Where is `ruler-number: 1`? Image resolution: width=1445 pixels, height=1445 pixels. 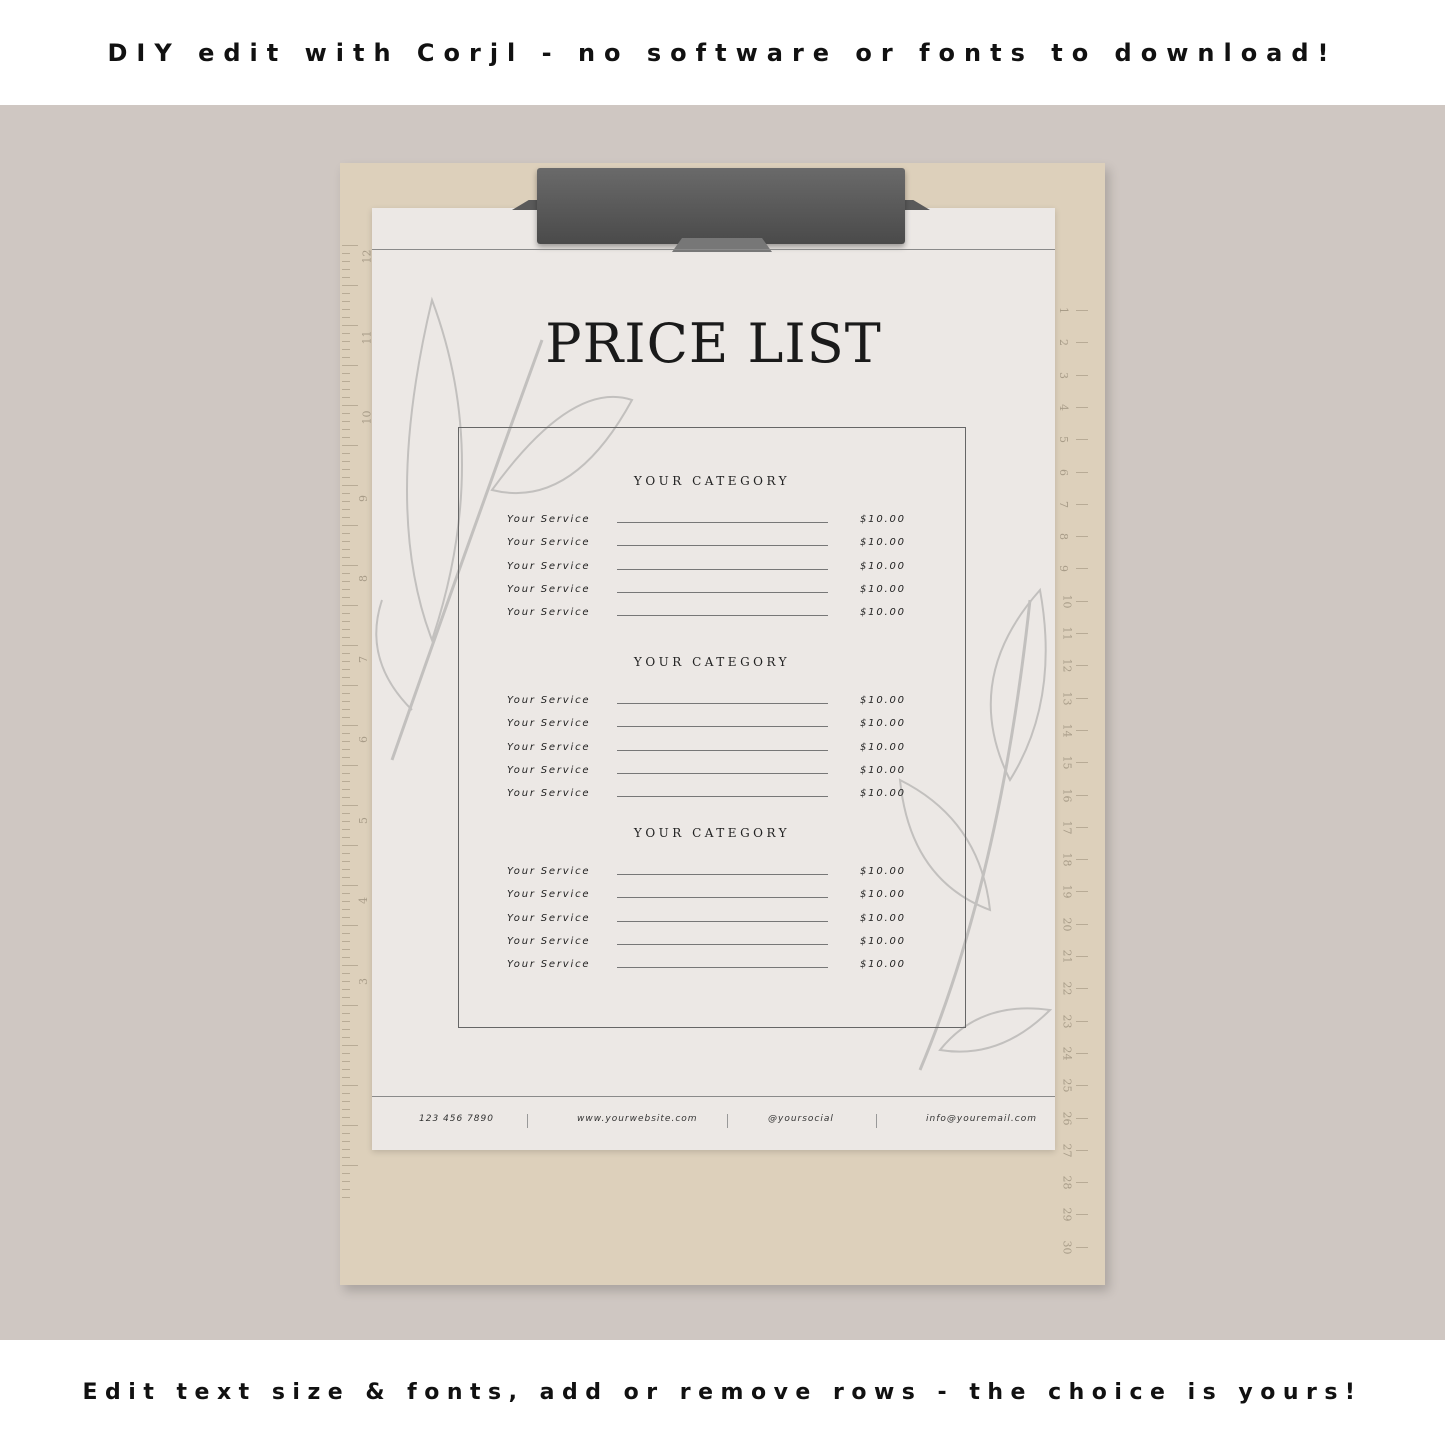 ruler-number: 1 is located at coordinates (1063, 310).